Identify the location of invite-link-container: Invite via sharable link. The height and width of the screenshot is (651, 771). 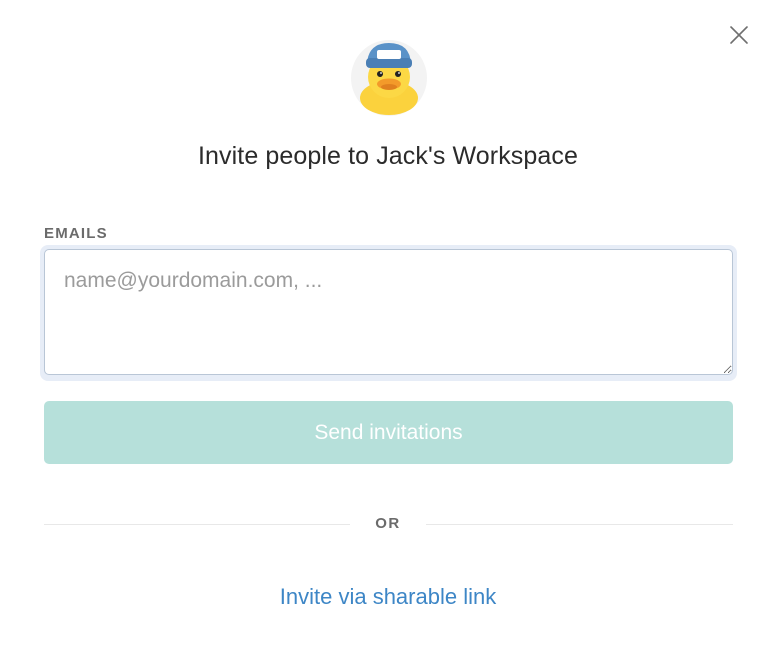
(385, 597).